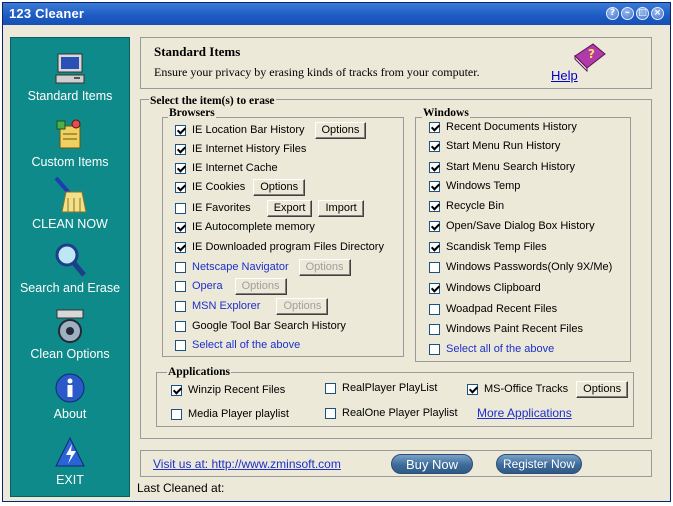 The image size is (673, 506). Describe the element at coordinates (324, 267) in the screenshot. I see `netscape-options-button: Options` at that location.